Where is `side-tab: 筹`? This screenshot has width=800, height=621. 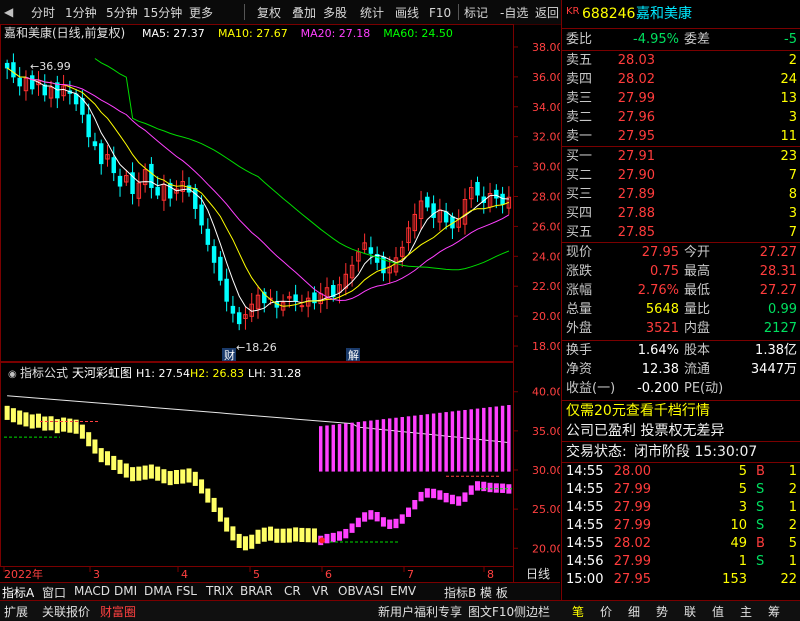
side-tab: 筹 is located at coordinates (774, 611).